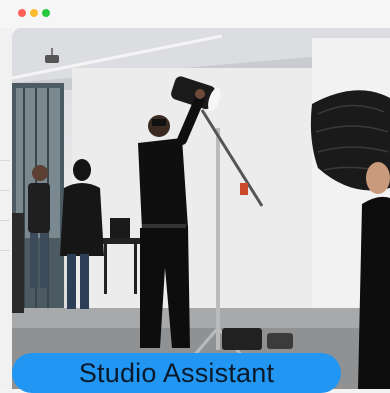 This screenshot has height=393, width=390. I want to click on left-panel-edge, so click(6, 208).